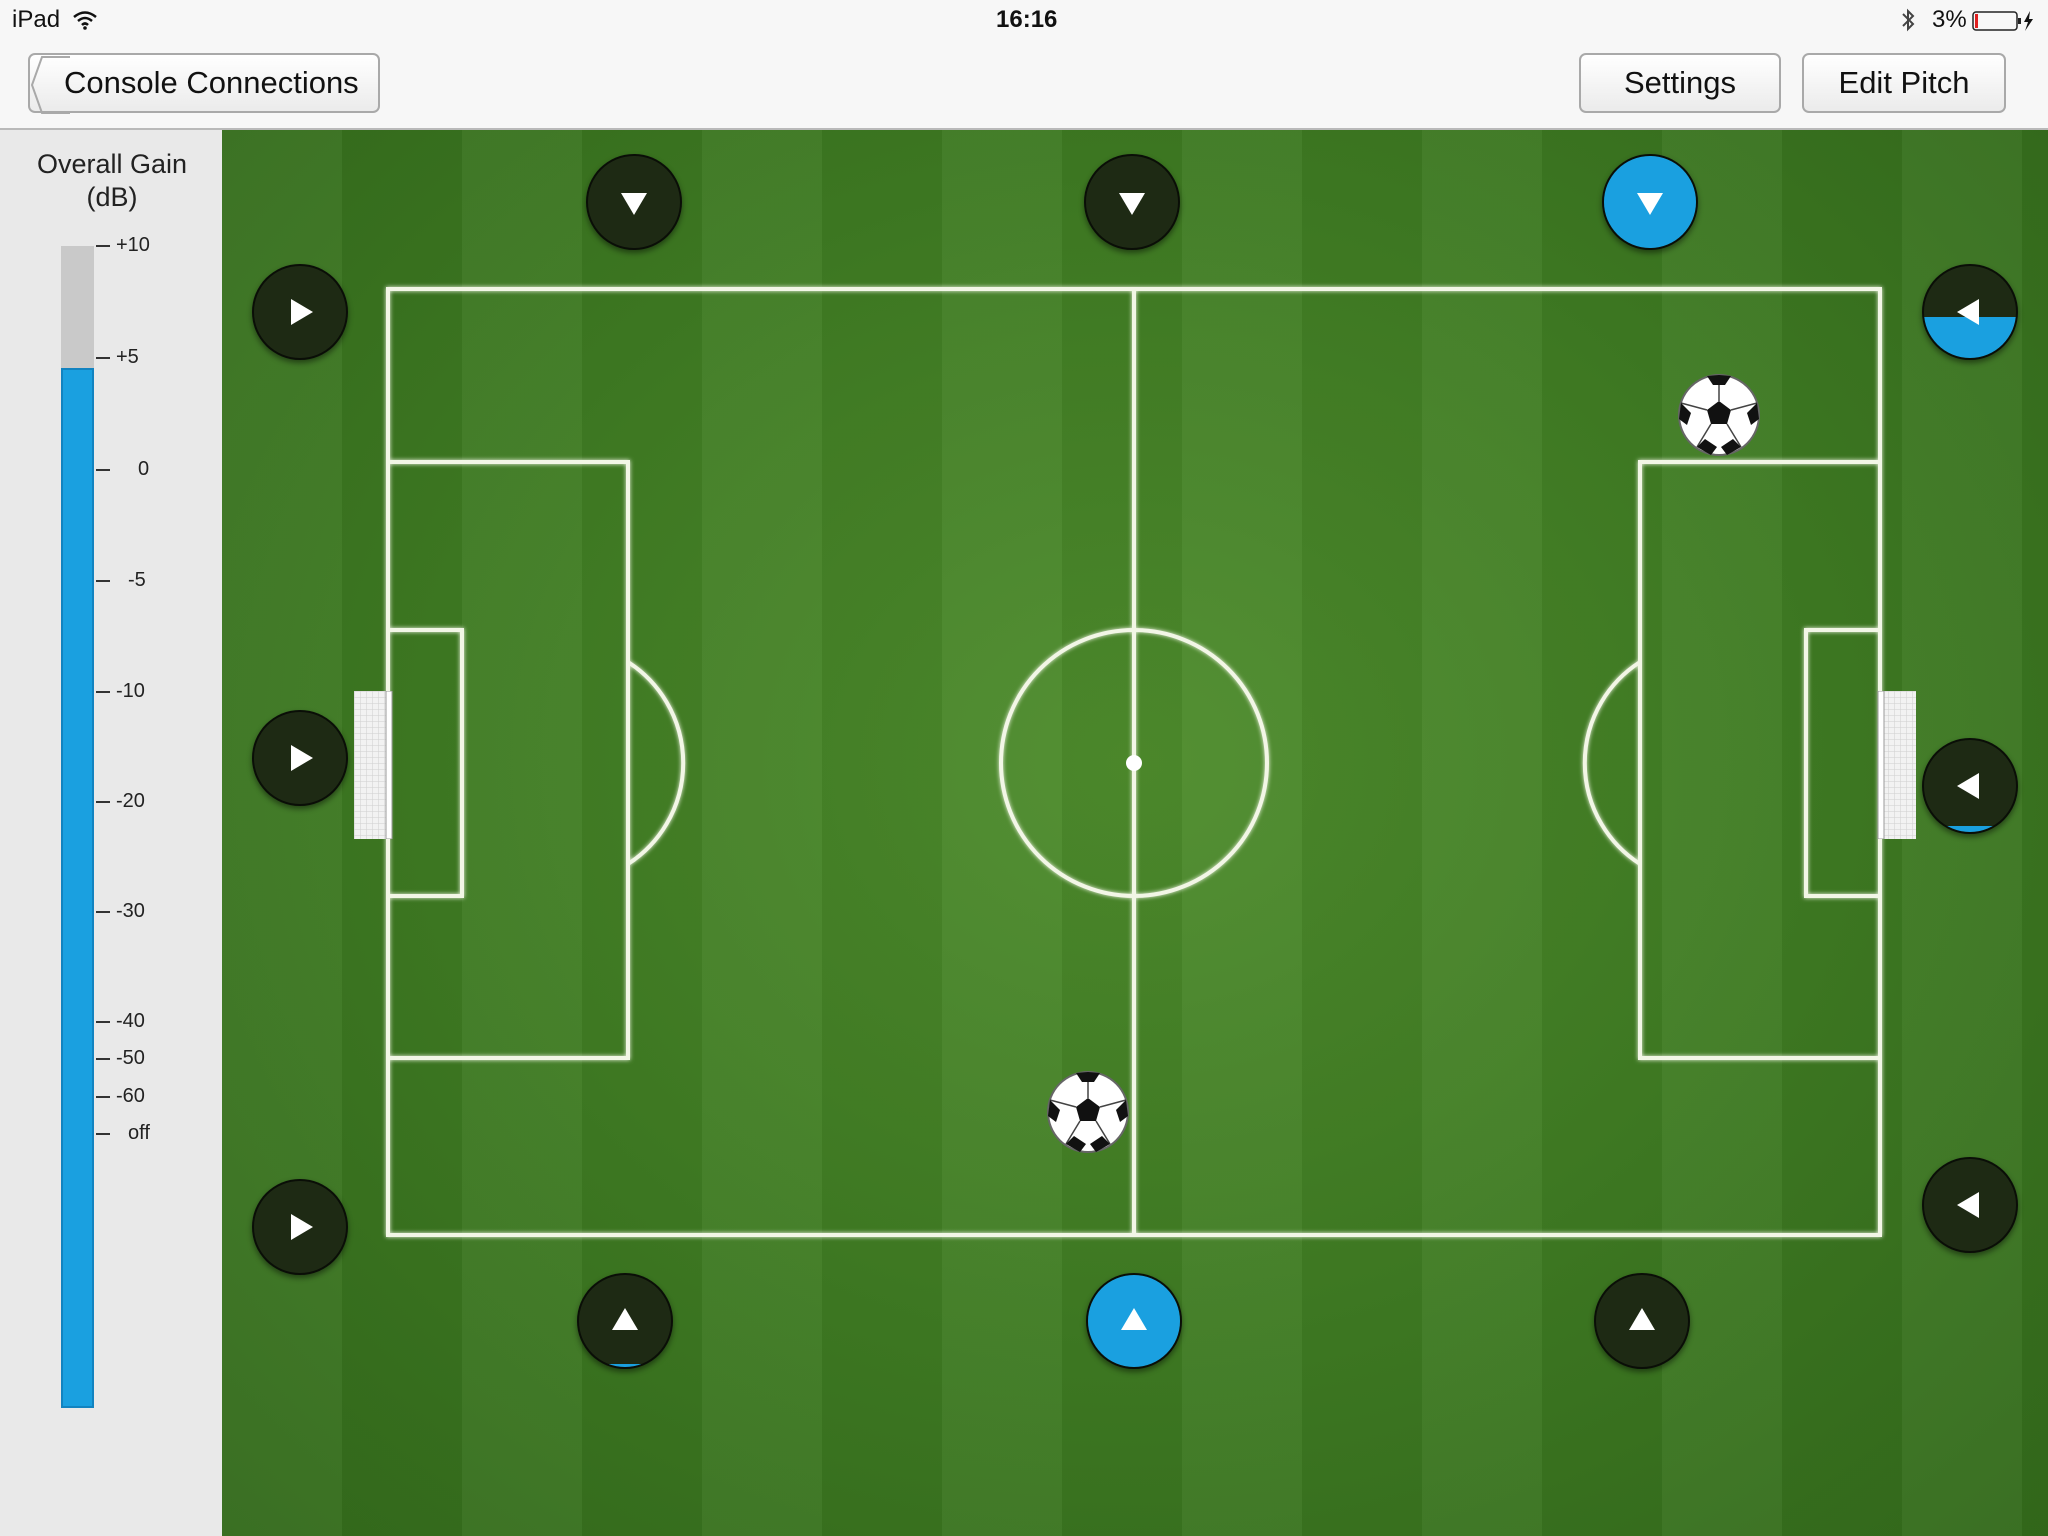  What do you see at coordinates (130, 691) in the screenshot?
I see `gain-tick-label: -10` at bounding box center [130, 691].